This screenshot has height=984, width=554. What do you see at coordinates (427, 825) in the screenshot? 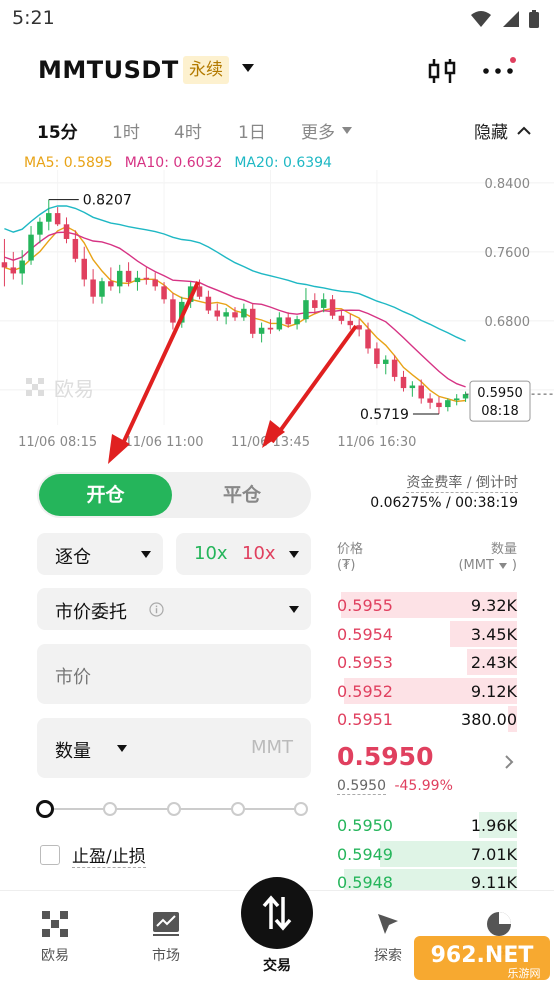
I see `bid-row: 0.5950 1.96K` at bounding box center [427, 825].